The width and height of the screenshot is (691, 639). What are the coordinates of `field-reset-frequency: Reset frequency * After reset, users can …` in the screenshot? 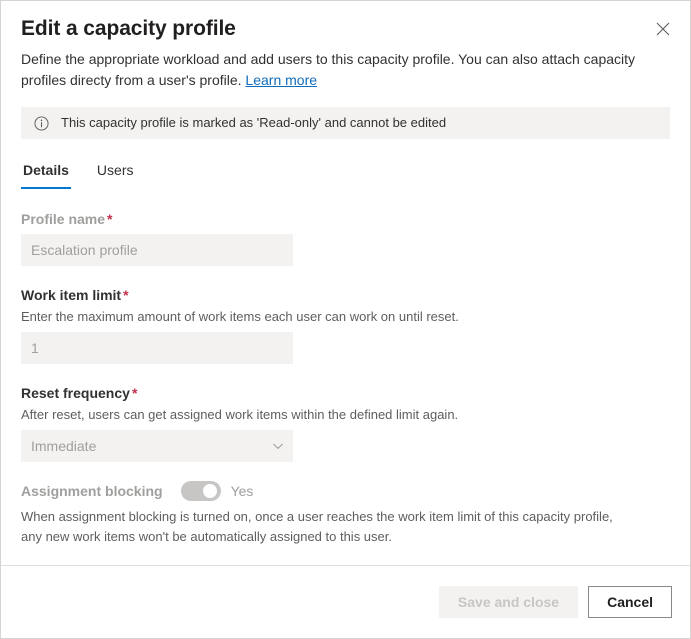 It's located at (345, 422).